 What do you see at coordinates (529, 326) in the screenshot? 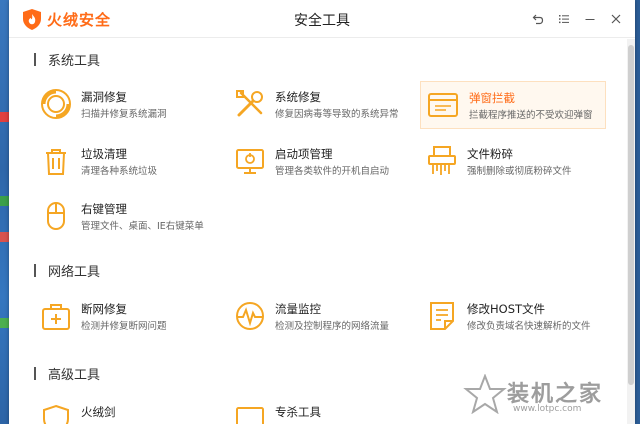
I see `tool-description: 修改负责域名快速解析的文件` at bounding box center [529, 326].